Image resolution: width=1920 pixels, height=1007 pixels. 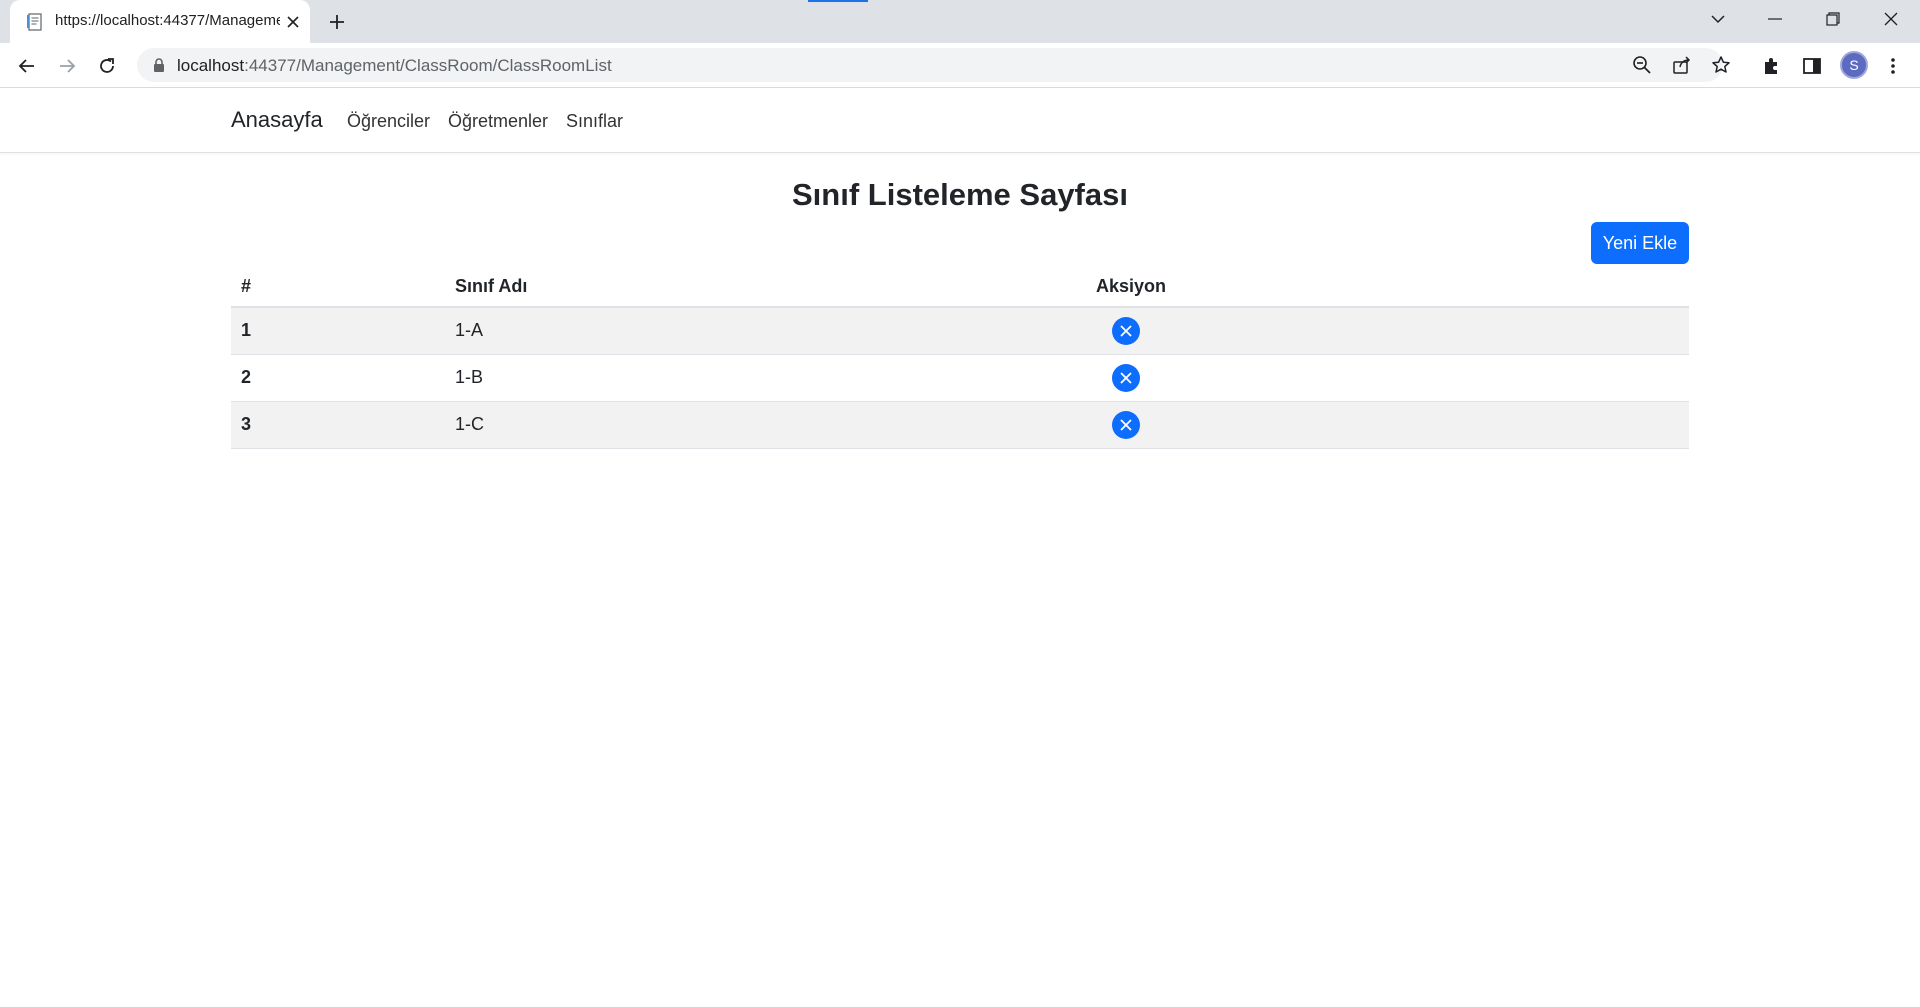 What do you see at coordinates (338, 378) in the screenshot?
I see `row-number: 2` at bounding box center [338, 378].